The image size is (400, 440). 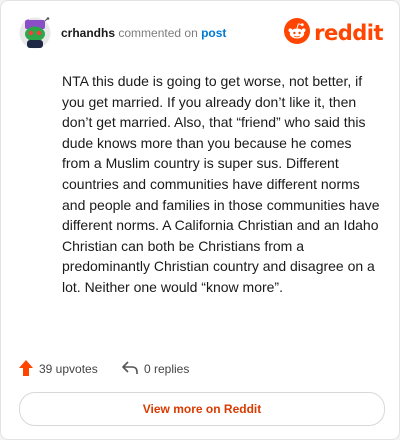 I want to click on post-link: post, so click(x=213, y=33).